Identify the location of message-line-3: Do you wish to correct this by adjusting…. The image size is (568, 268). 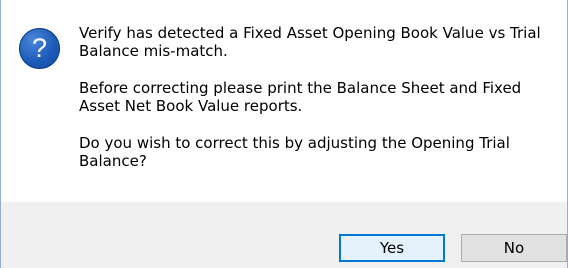
(294, 152).